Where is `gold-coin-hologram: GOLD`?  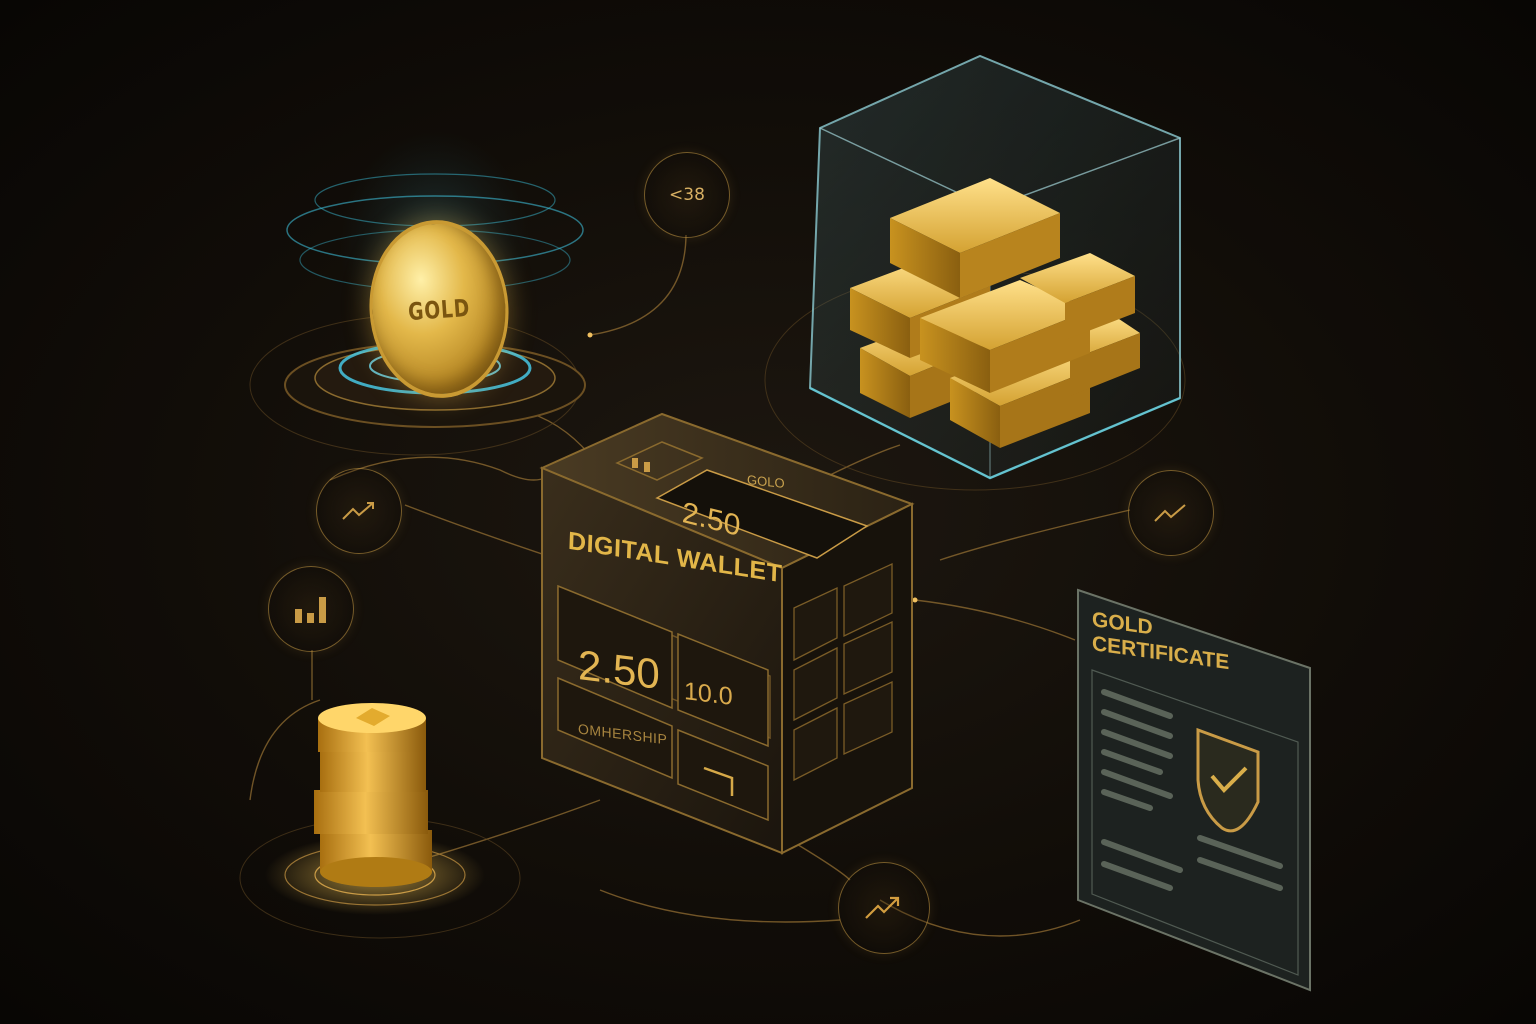 gold-coin-hologram: GOLD is located at coordinates (413, 270).